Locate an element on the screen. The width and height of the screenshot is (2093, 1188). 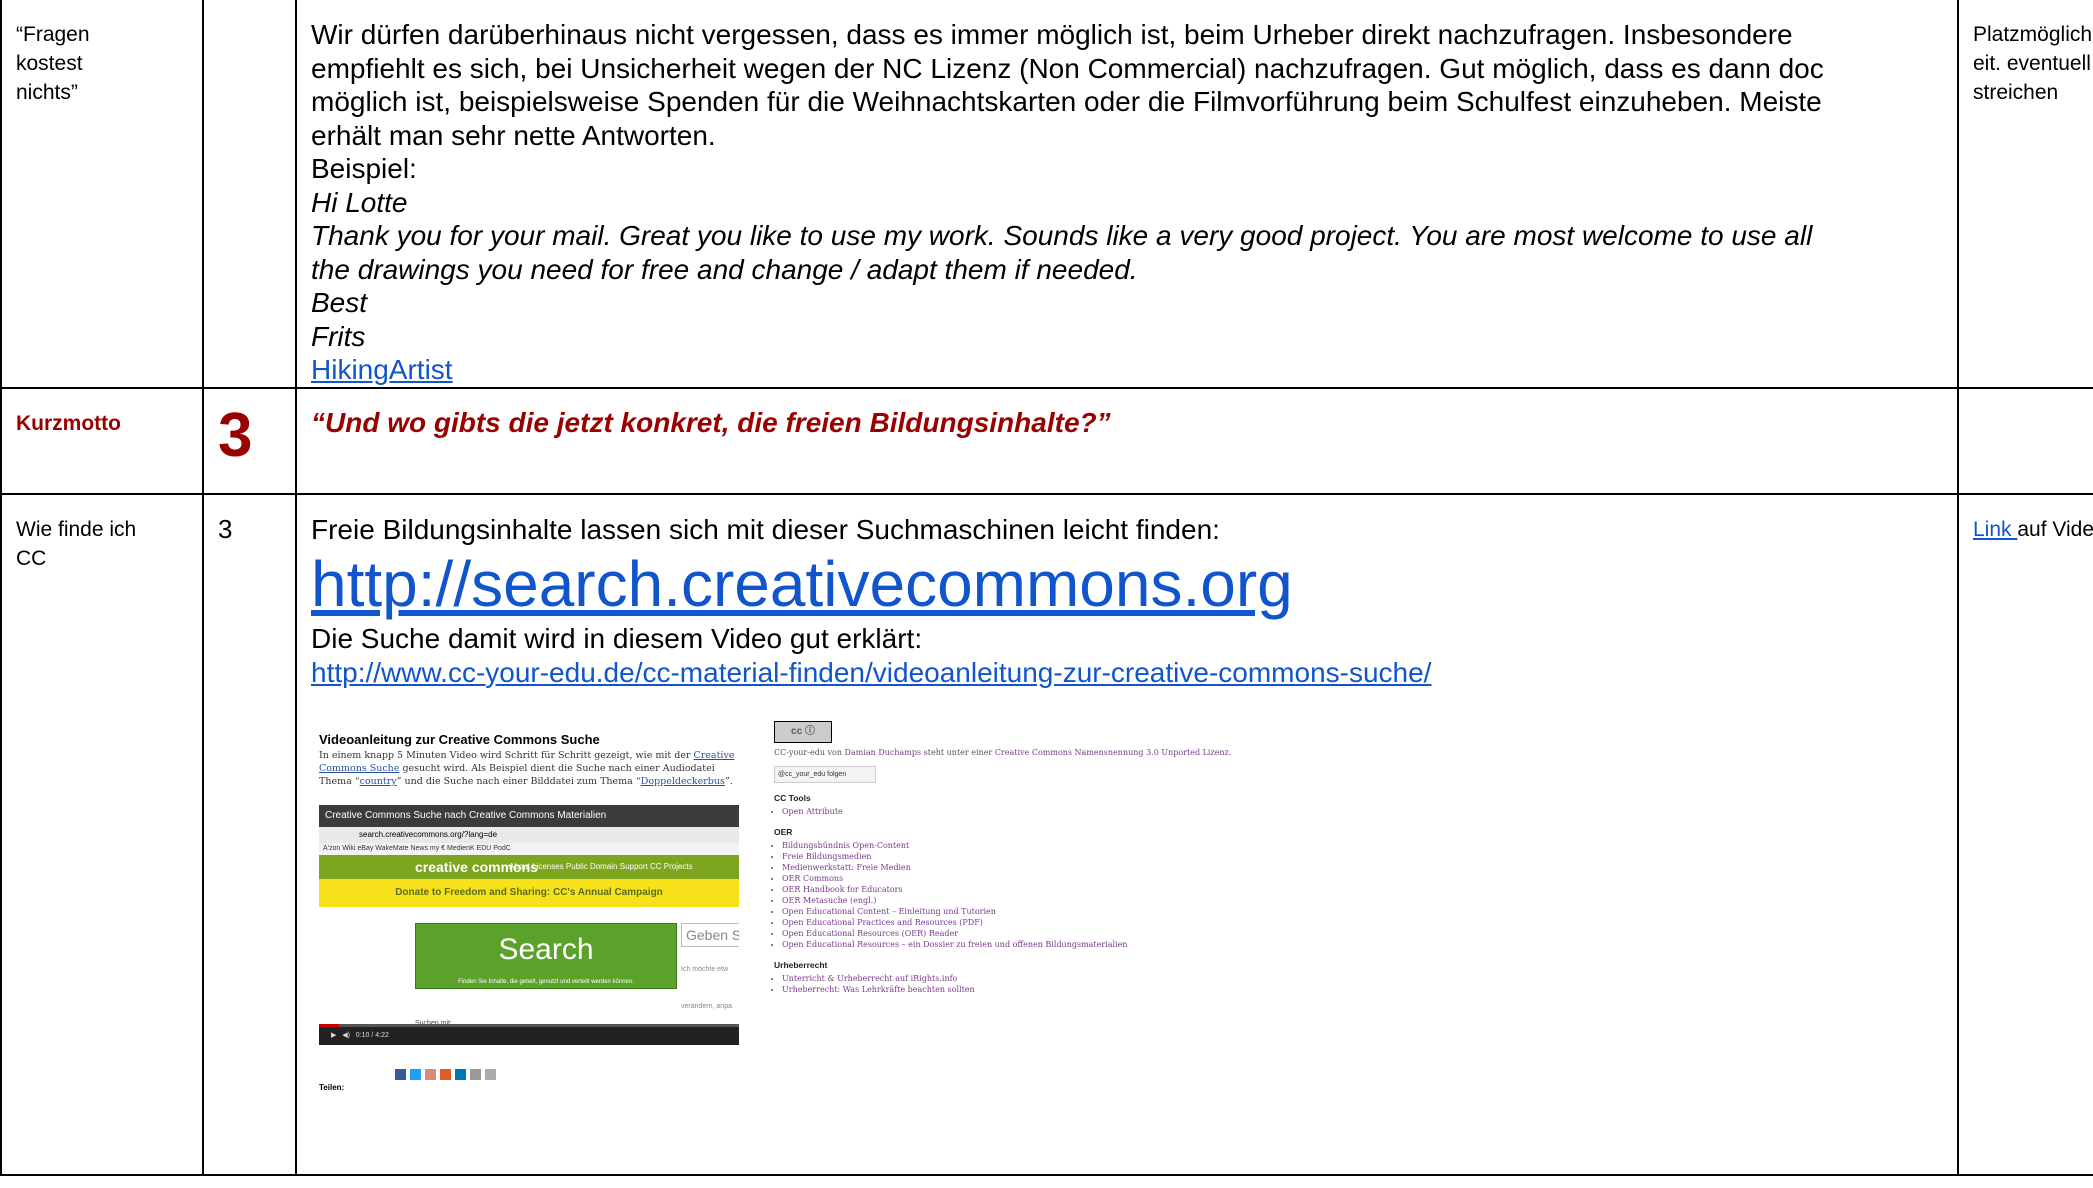
row3-note-cell: Link auf Video is located at coordinates (2025, 834).